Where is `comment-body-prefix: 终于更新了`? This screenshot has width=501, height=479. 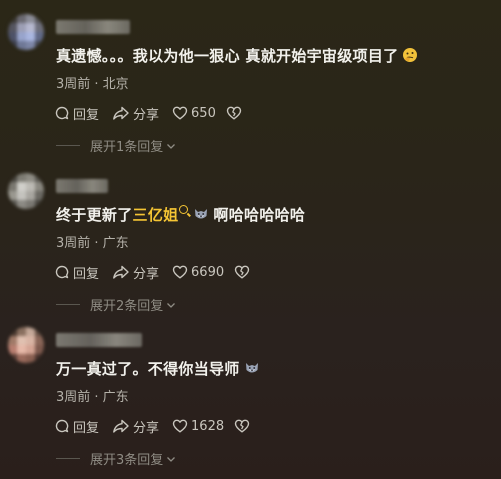 comment-body-prefix: 终于更新了 is located at coordinates (94, 215).